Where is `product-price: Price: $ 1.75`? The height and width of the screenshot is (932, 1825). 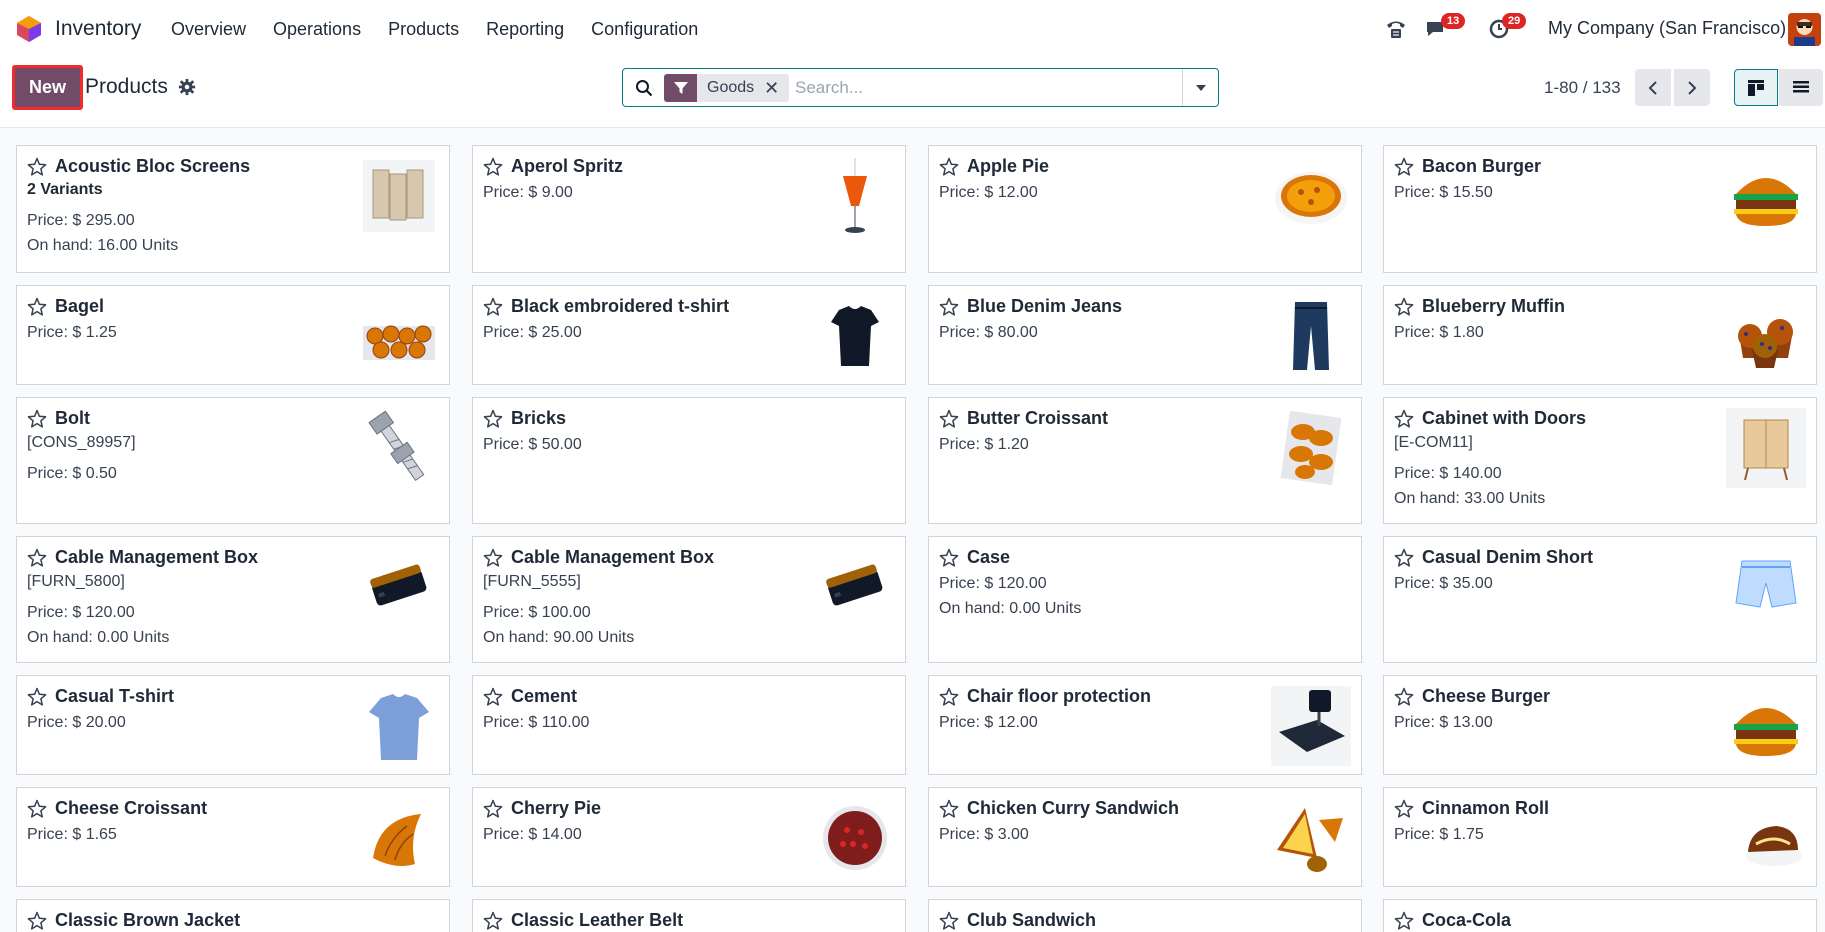 product-price: Price: $ 1.75 is located at coordinates (1439, 834).